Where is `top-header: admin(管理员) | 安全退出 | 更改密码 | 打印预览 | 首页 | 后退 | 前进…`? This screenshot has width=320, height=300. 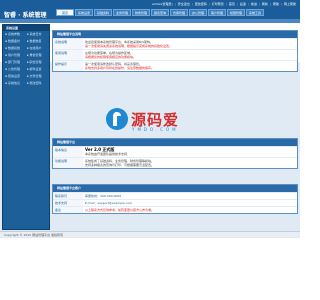
top-header: admin(管理员) | 安全退出 | 更改密码 | 打印预览 | 首页 | 后退 | 前进… is located at coordinates (150, 9).